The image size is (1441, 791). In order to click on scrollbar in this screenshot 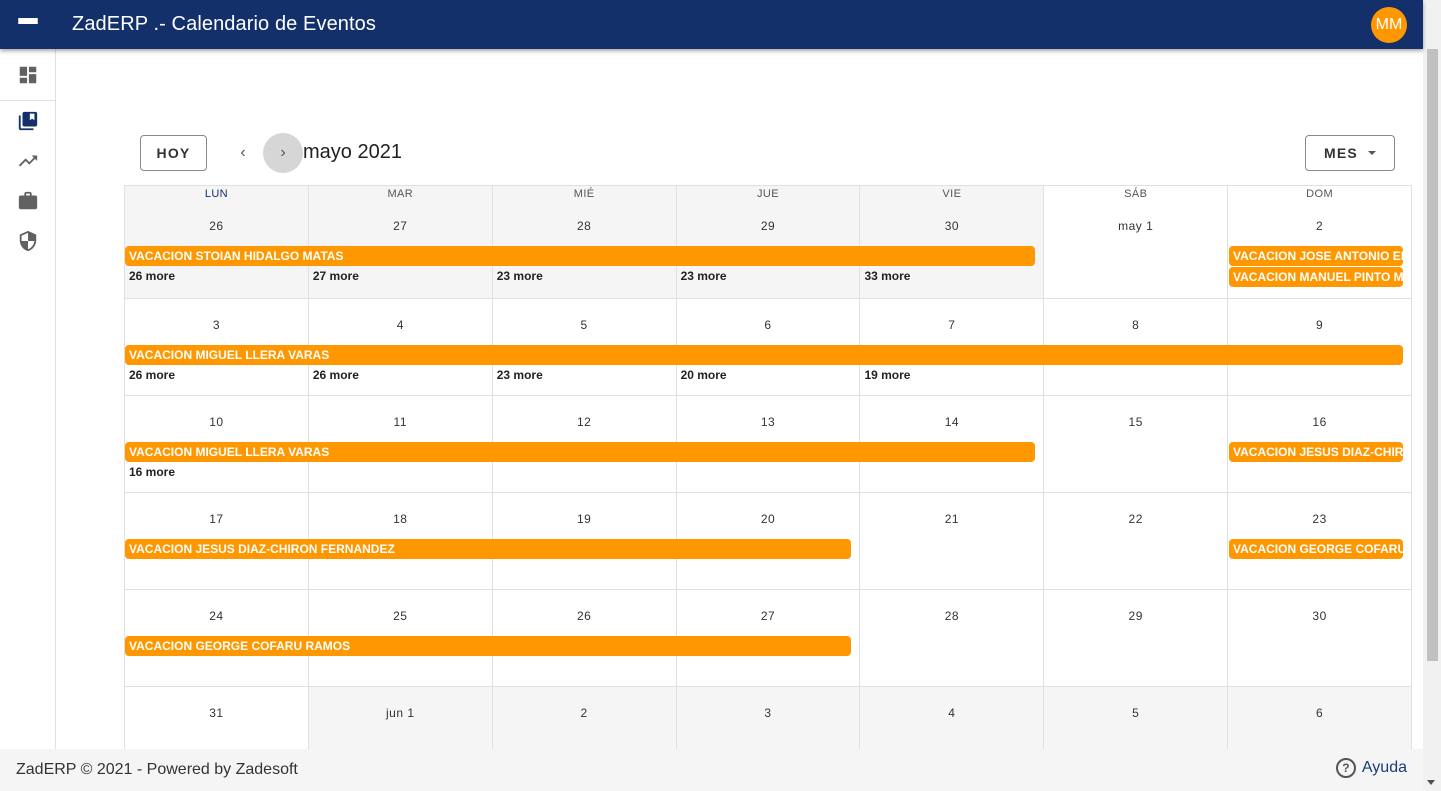, I will do `click(1432, 395)`.